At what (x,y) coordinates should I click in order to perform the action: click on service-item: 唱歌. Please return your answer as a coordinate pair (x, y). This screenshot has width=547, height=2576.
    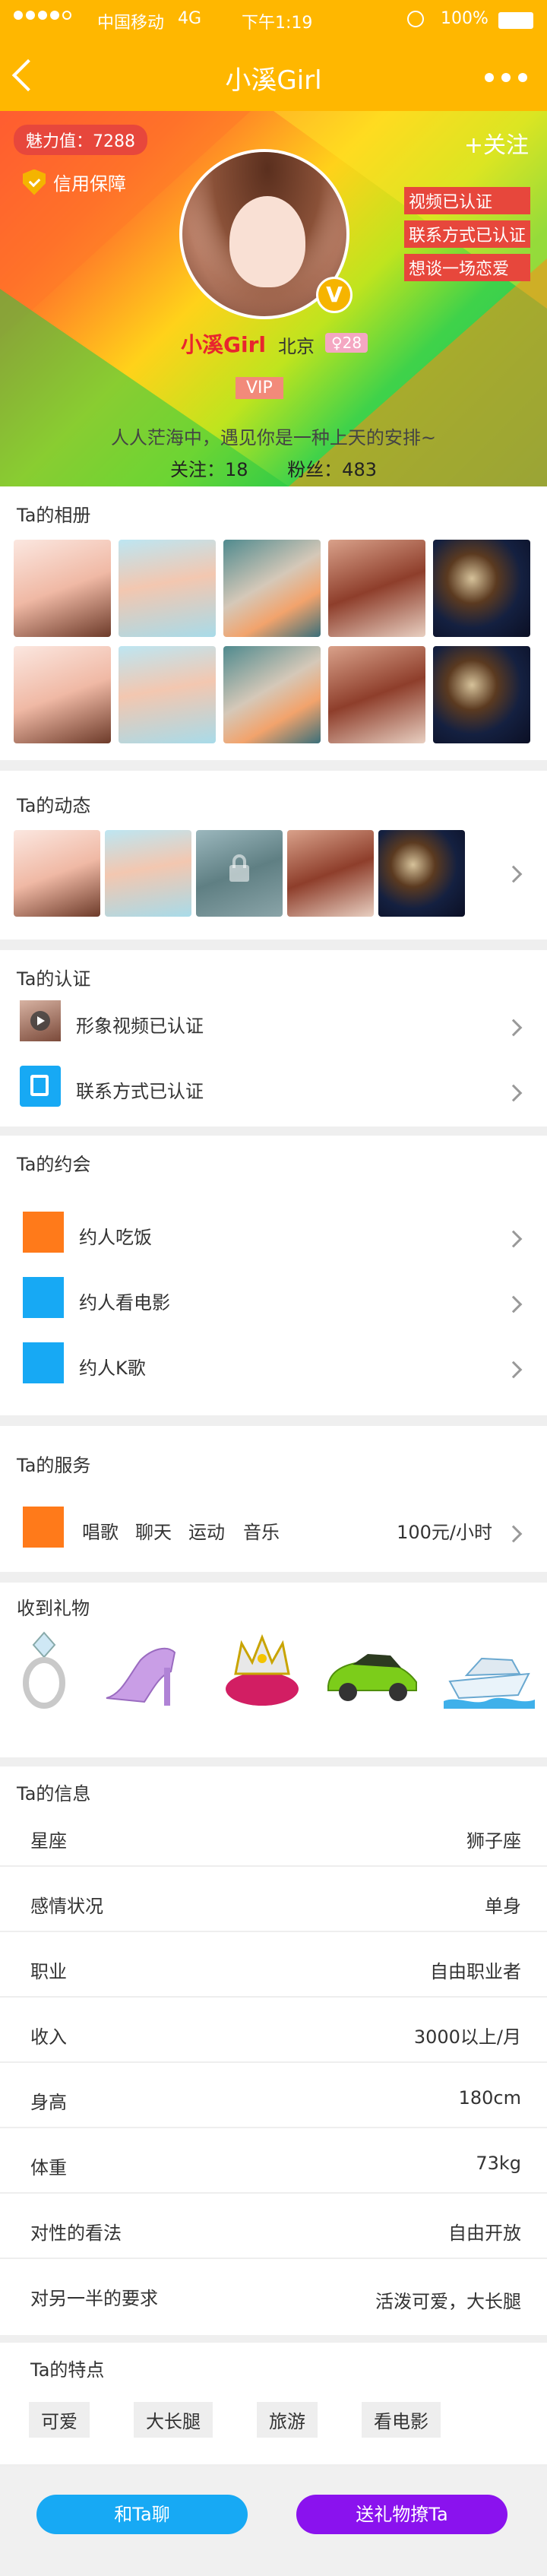
    Looking at the image, I should click on (100, 1532).